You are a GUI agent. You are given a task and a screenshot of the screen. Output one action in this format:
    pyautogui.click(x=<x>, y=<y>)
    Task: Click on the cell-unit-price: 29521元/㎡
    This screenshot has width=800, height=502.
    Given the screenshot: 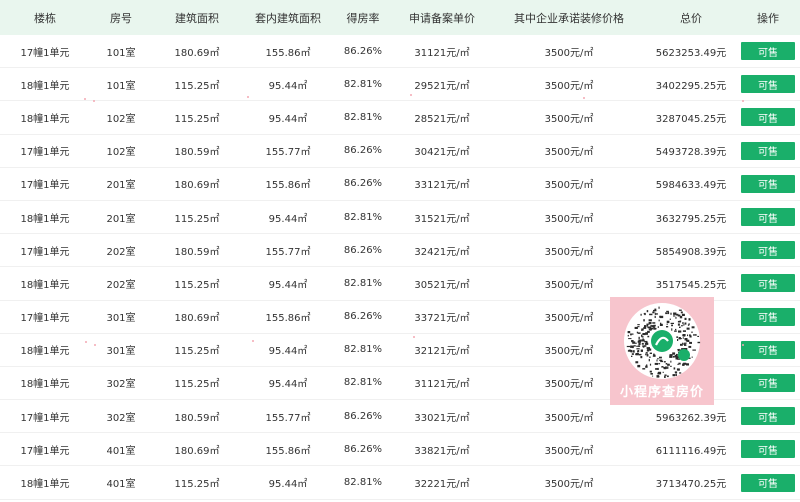 What is the action you would take?
    pyautogui.click(x=442, y=86)
    